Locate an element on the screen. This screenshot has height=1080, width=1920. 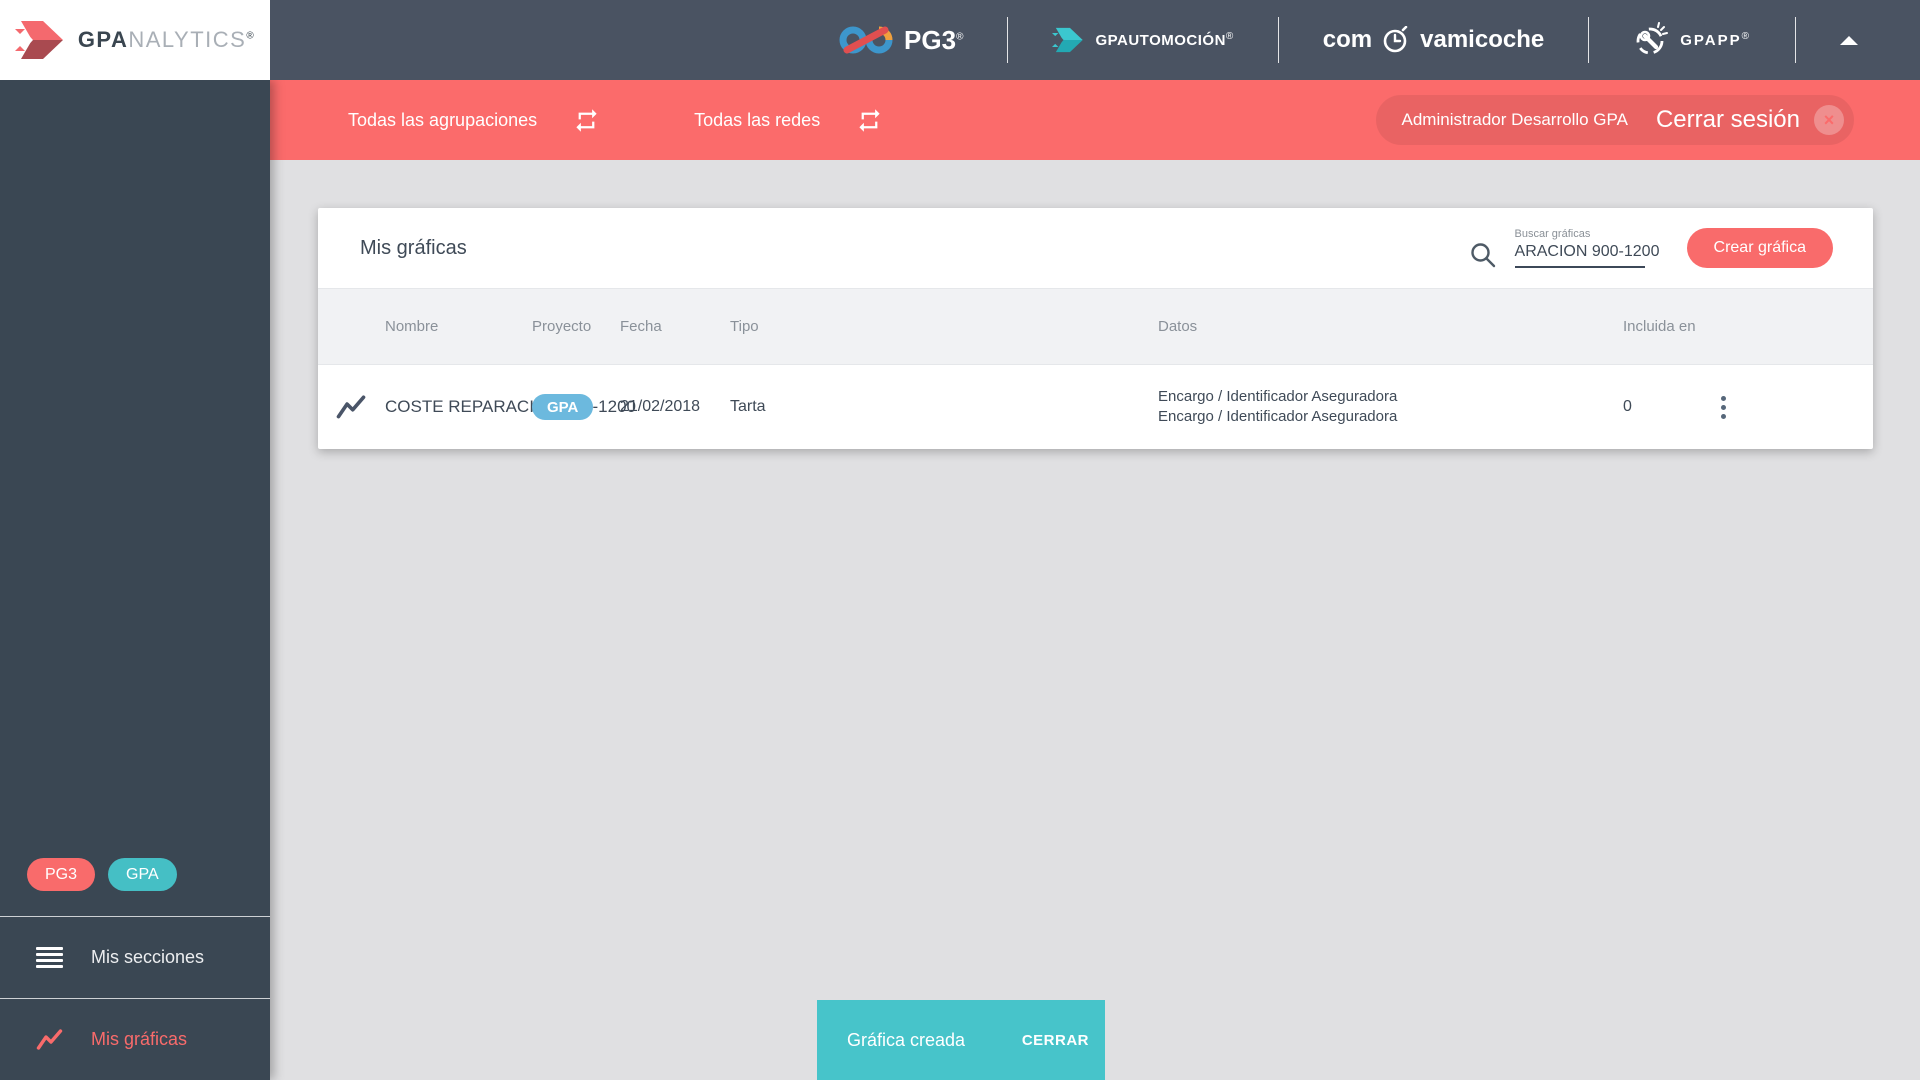
badge-gpa: GPA is located at coordinates (142, 874).